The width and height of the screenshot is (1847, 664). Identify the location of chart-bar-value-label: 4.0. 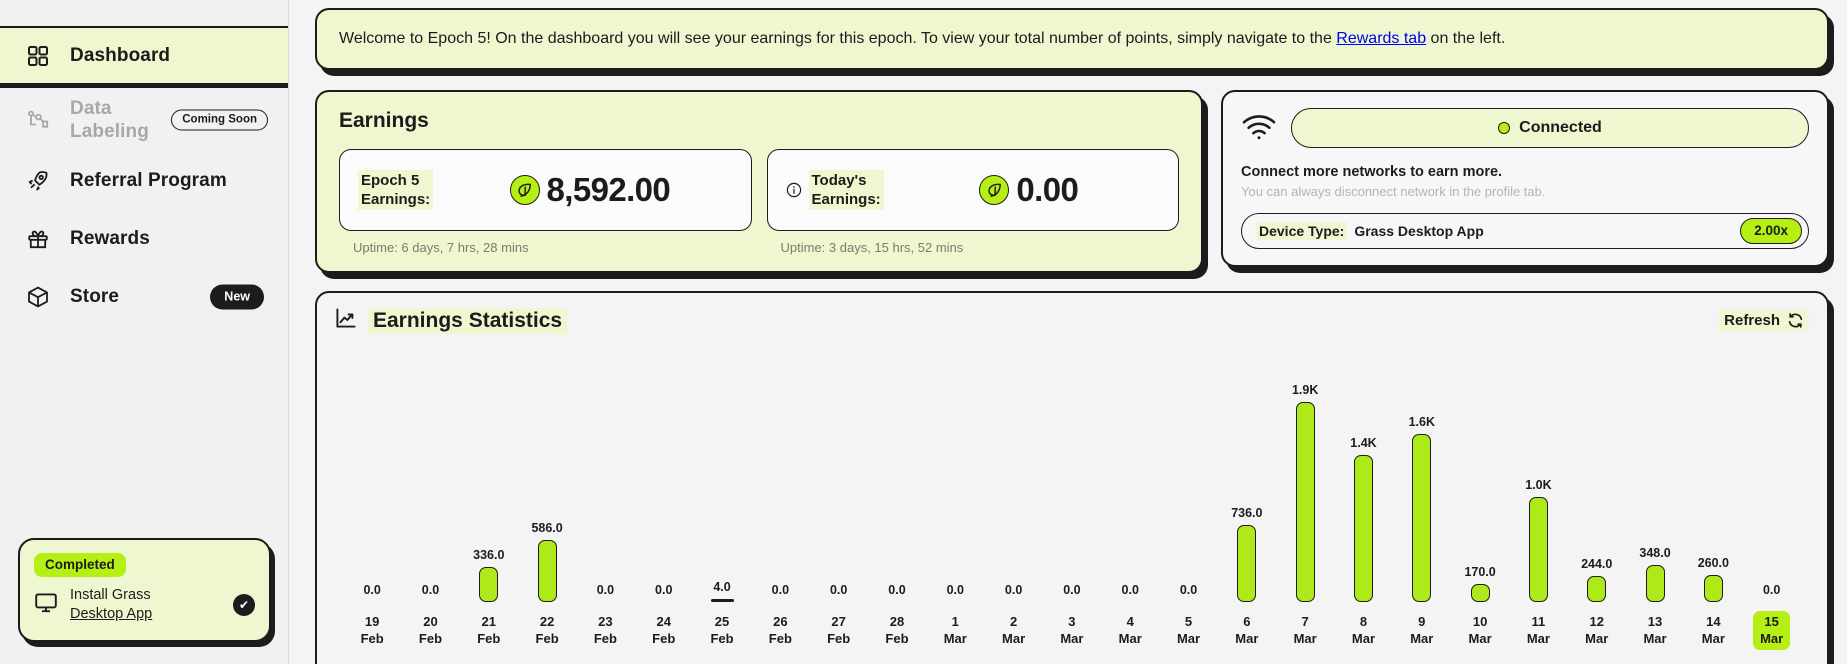
(722, 587).